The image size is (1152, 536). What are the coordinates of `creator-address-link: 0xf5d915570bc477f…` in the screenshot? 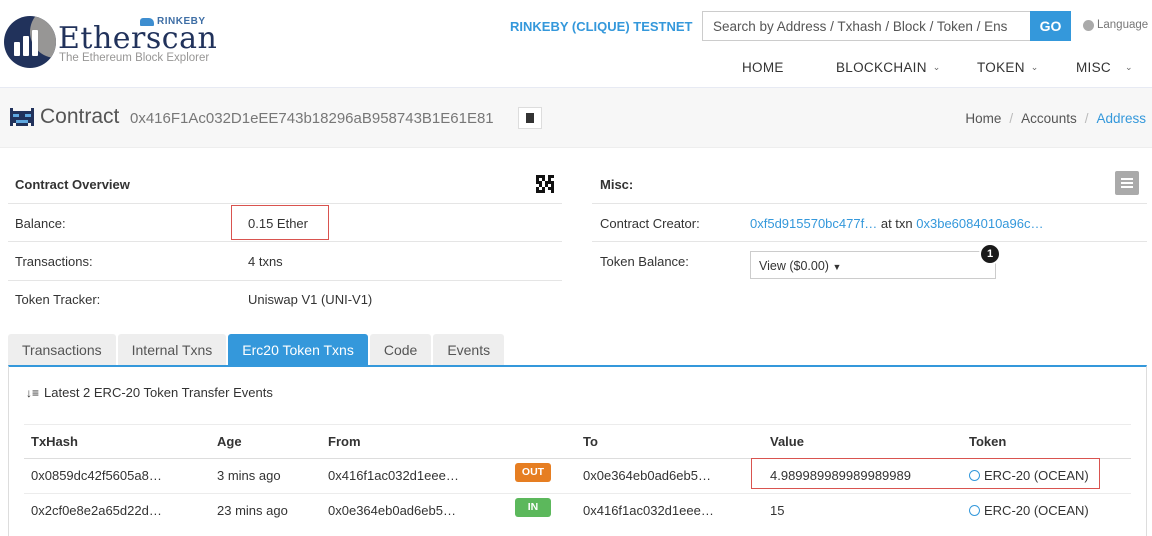 It's located at (813, 223).